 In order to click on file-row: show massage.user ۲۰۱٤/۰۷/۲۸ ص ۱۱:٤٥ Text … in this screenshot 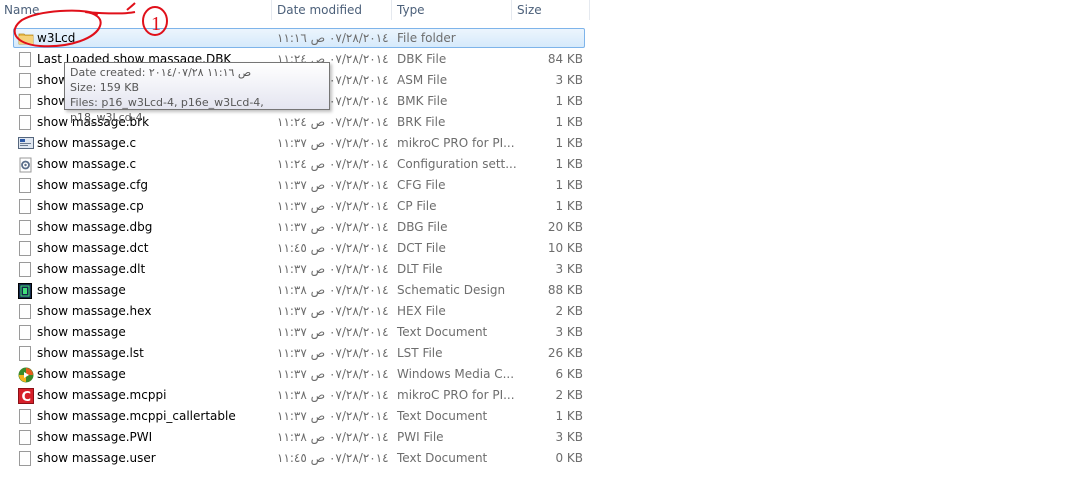, I will do `click(295, 458)`.